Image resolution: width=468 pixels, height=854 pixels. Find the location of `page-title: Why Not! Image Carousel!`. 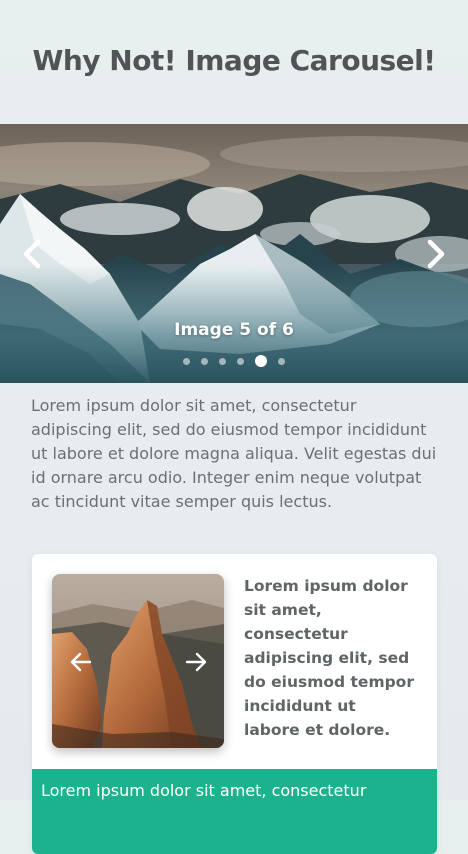

page-title: Why Not! Image Carousel! is located at coordinates (234, 60).